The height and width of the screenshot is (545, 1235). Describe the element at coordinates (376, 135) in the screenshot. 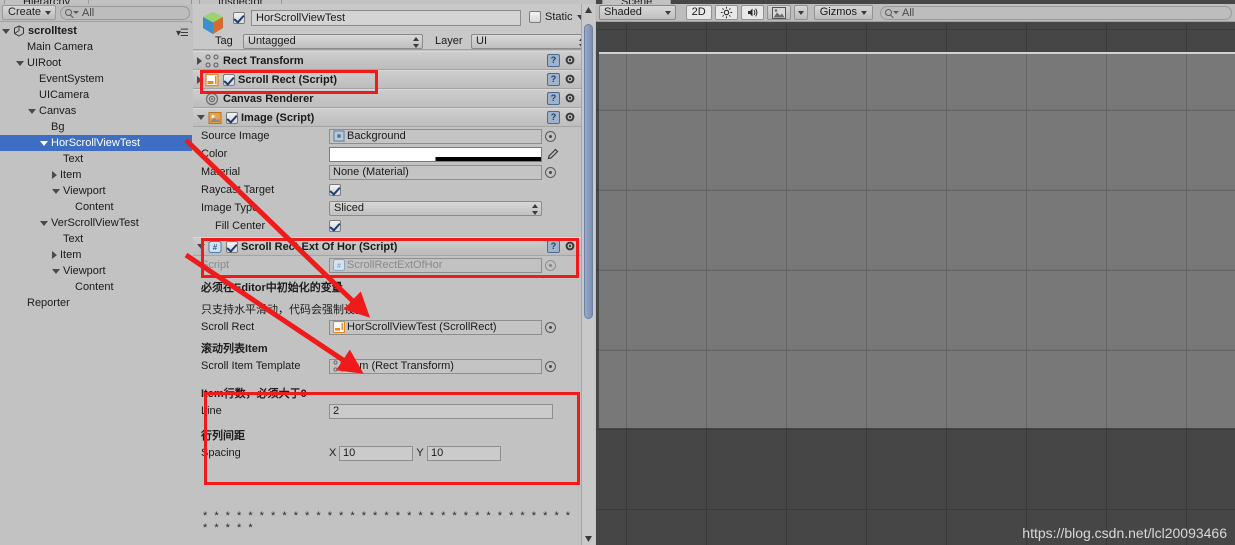

I see `source-image-value: Background` at that location.